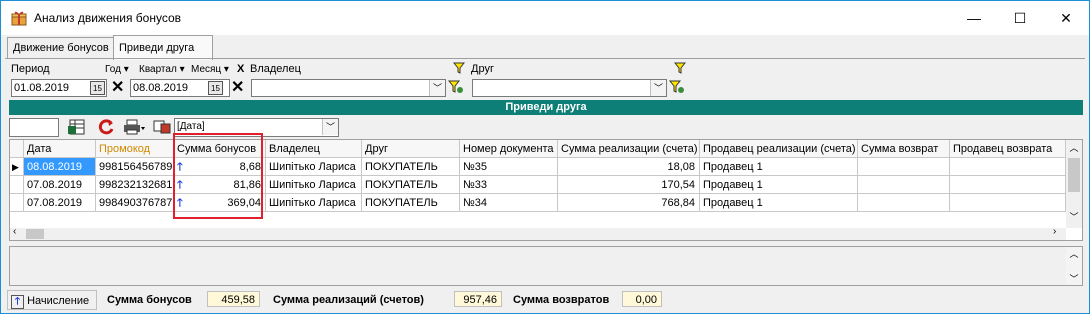 This screenshot has height=314, width=1090. What do you see at coordinates (117, 88) in the screenshot?
I see `clear-date-from-icon: ✕` at bounding box center [117, 88].